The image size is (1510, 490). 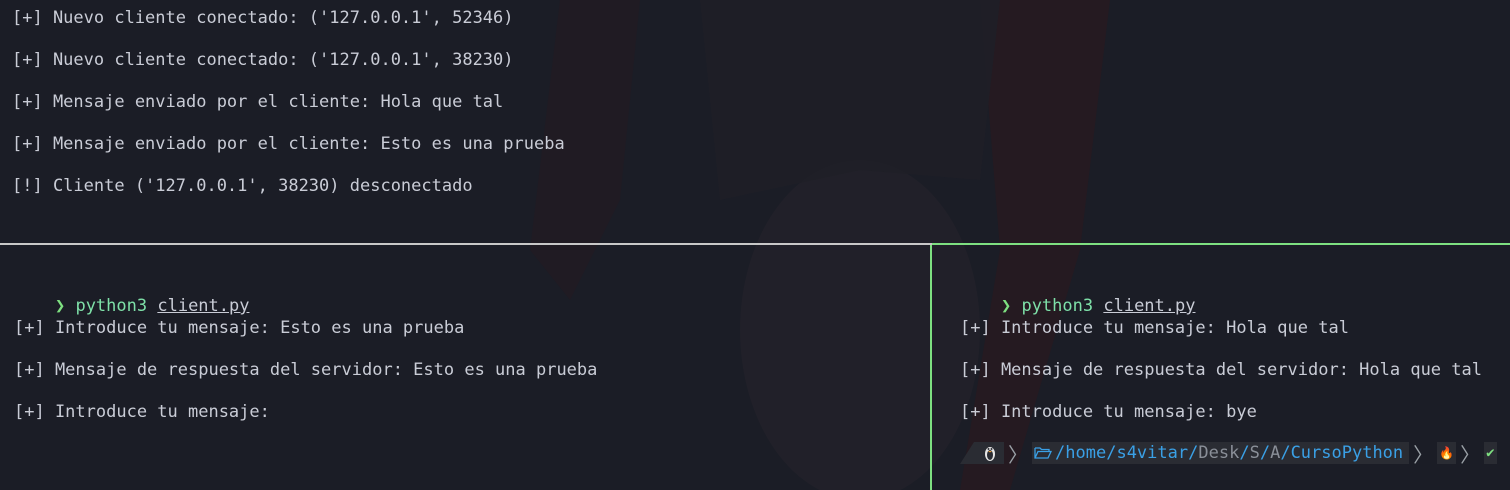 What do you see at coordinates (142, 412) in the screenshot?
I see `client-input-line: [+] Introduce tu mensaje:` at bounding box center [142, 412].